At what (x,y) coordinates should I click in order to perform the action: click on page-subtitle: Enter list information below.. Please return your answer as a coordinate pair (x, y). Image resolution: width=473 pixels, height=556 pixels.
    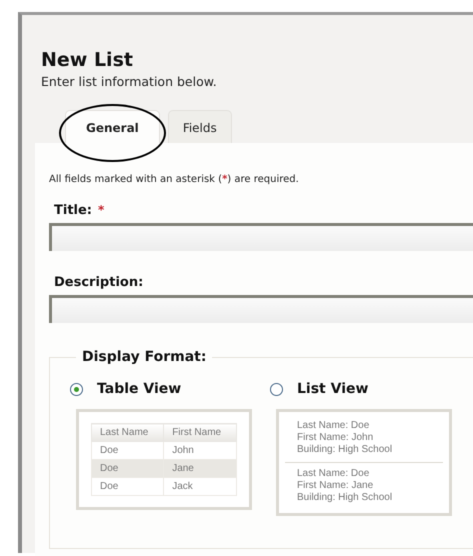
    Looking at the image, I should click on (129, 81).